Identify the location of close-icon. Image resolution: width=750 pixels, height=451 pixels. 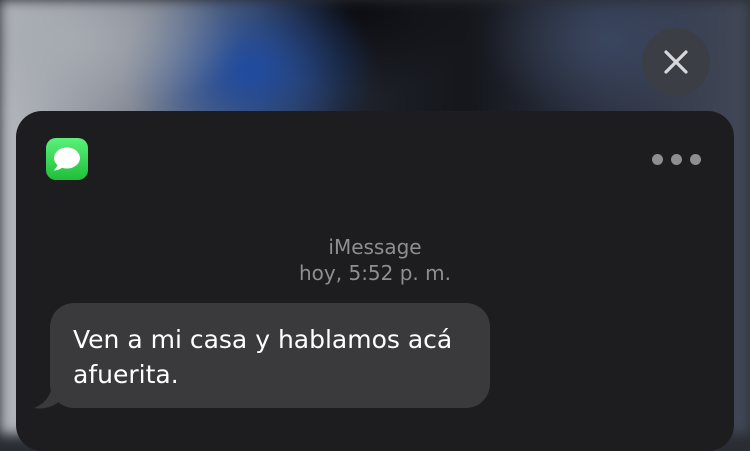
(676, 62).